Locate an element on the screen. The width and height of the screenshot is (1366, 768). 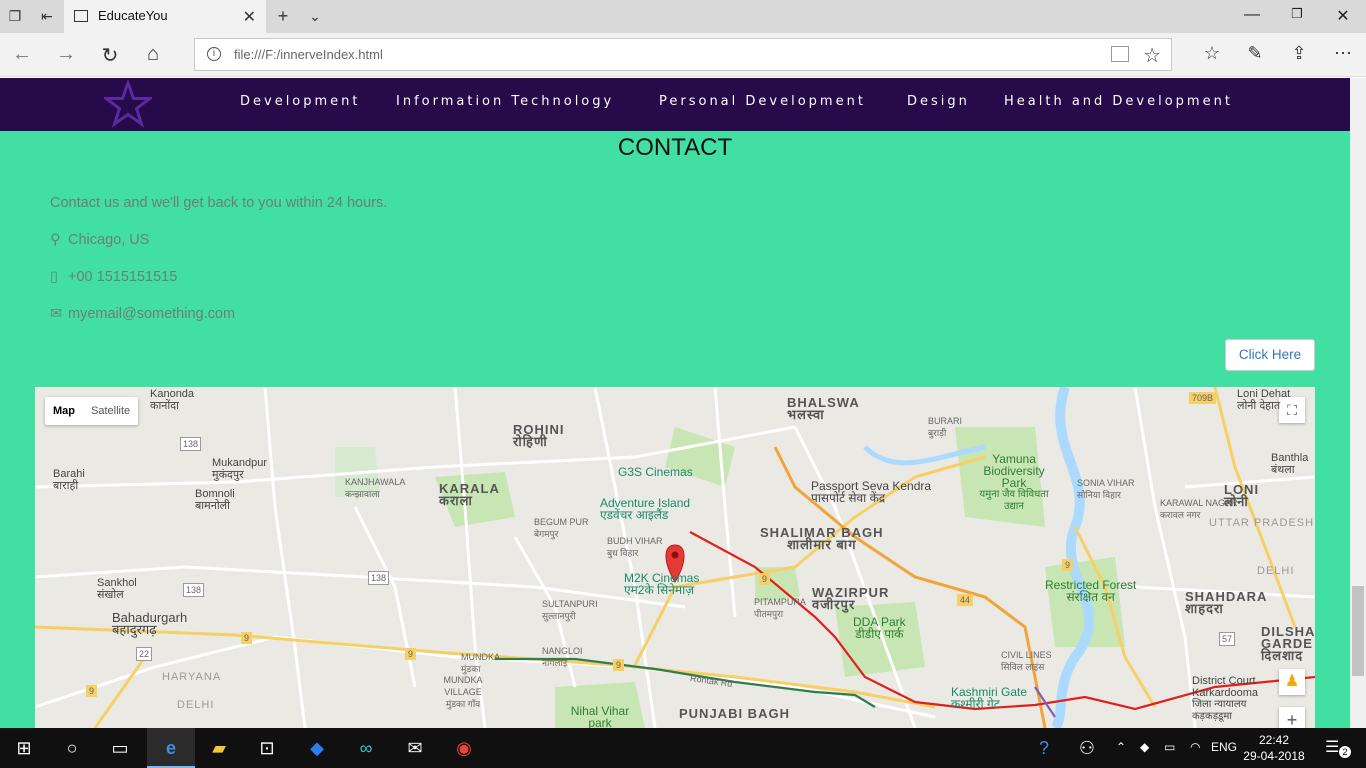
map-label-civil-lines: CIVIL LINES सिविल लाइंस is located at coordinates (1026, 661).